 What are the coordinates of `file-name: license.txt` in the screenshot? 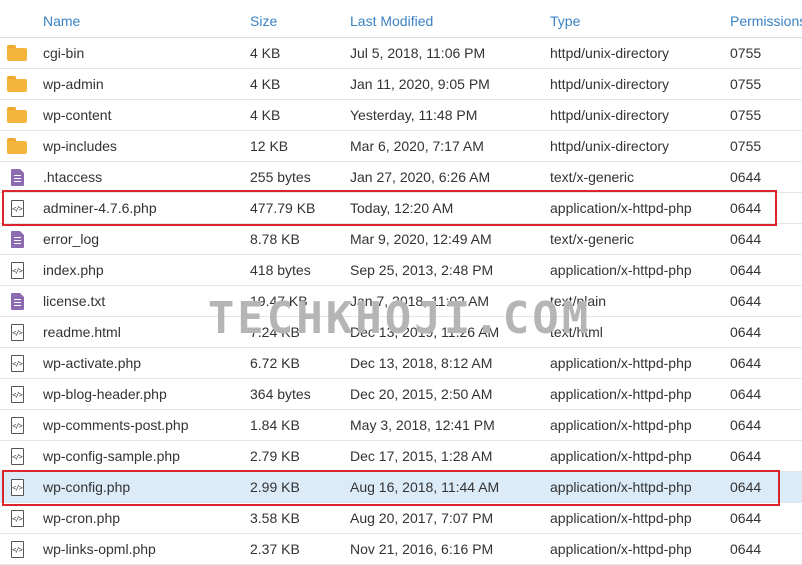 It's located at (143, 301).